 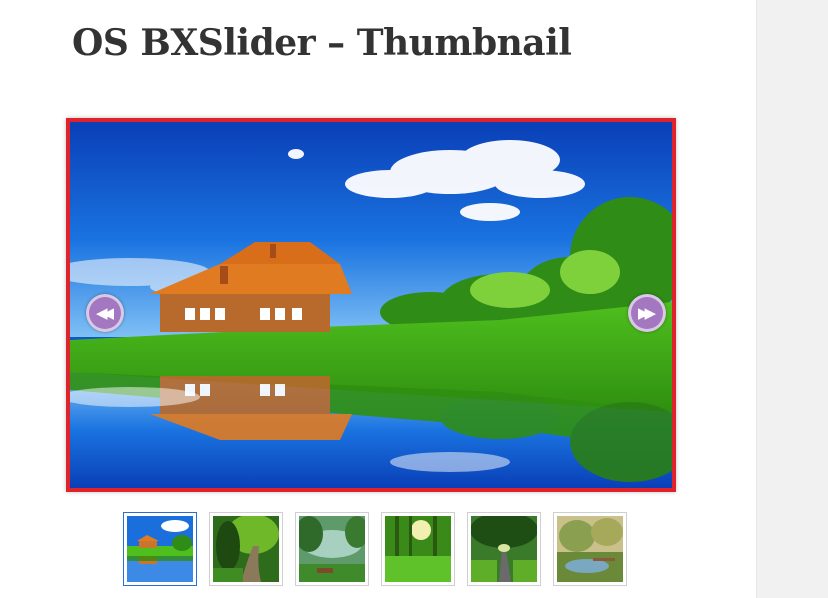 I want to click on fast-forward-icon: ▶▶, so click(x=646, y=313).